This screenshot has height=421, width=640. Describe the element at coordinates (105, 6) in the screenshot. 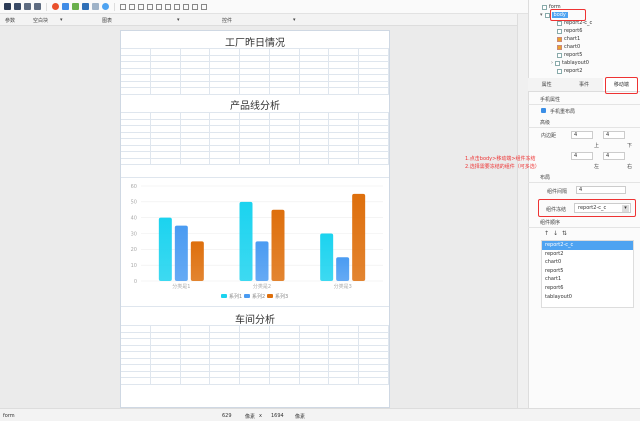

I see `widget-icon` at that location.